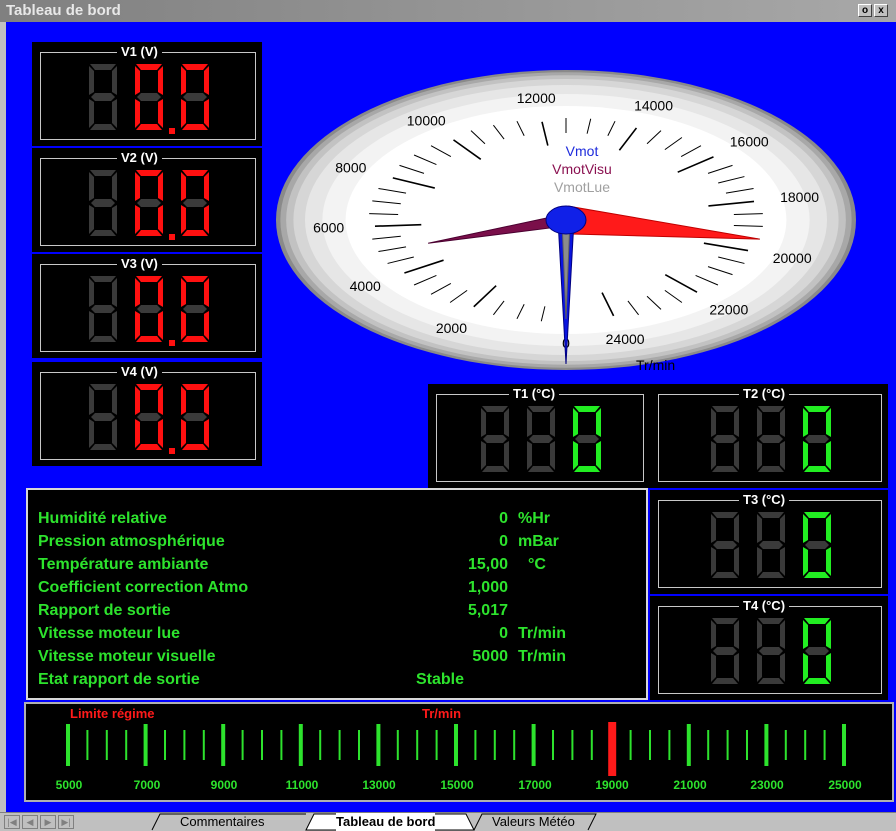  I want to click on info-label: Vitesse moteur visuelle, so click(127, 656).